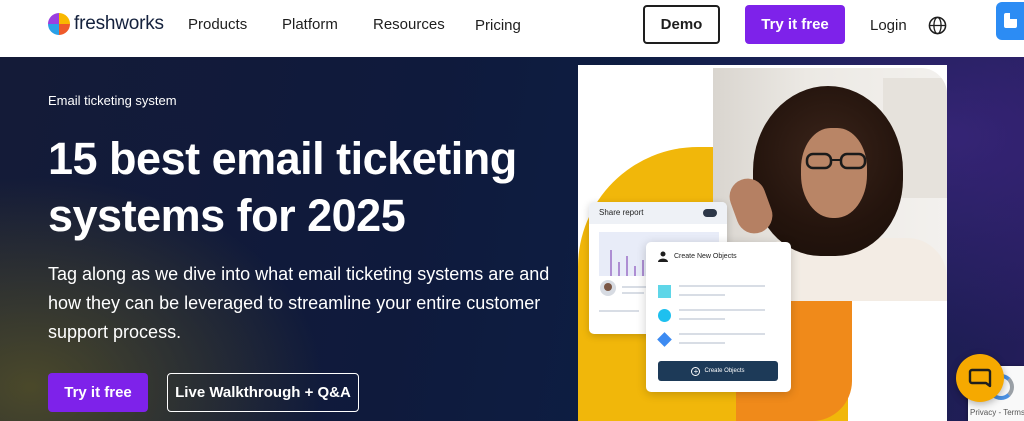 The height and width of the screenshot is (421, 1024). I want to click on create-objects-button: + Create Objects, so click(718, 371).